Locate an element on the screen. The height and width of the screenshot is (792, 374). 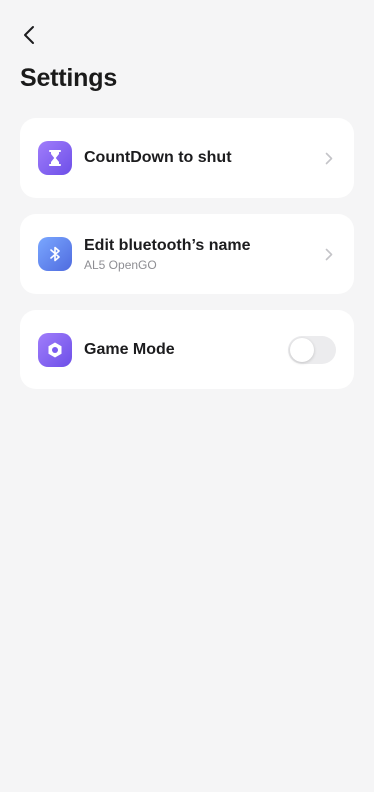
edit-bluetooth-name-item: Edit bluetooth’s name AL5 OpenGO is located at coordinates (187, 254).